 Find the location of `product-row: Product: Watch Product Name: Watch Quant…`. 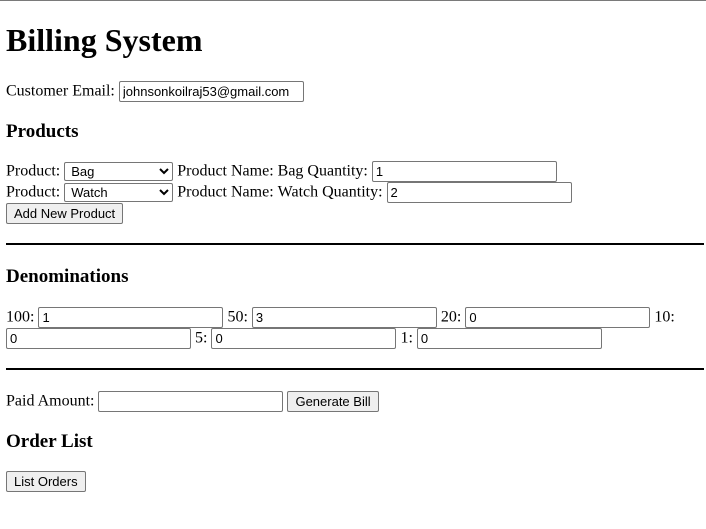

product-row: Product: Watch Product Name: Watch Quant… is located at coordinates (289, 192).